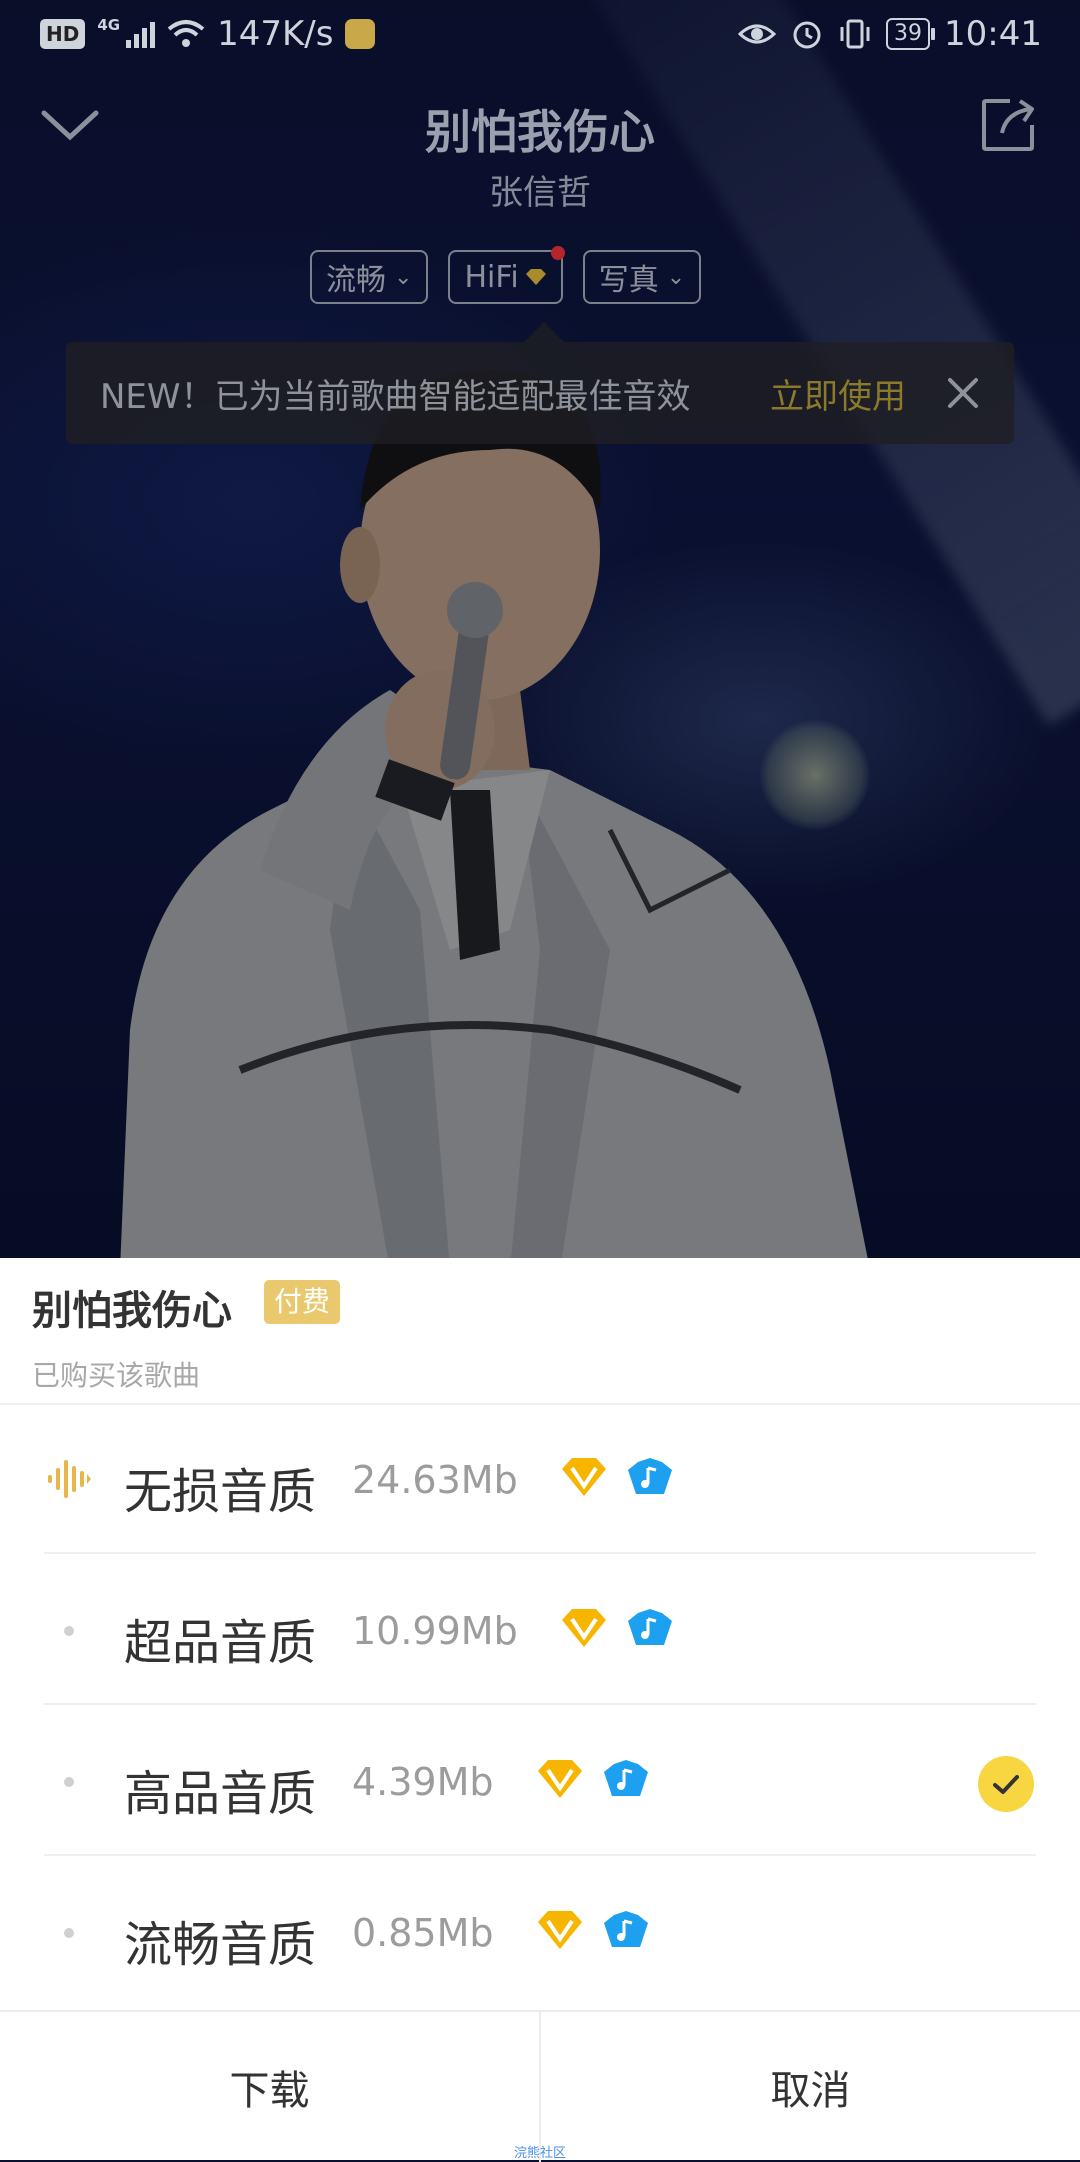  Describe the element at coordinates (757, 34) in the screenshot. I see `eye-comfort-icon` at that location.